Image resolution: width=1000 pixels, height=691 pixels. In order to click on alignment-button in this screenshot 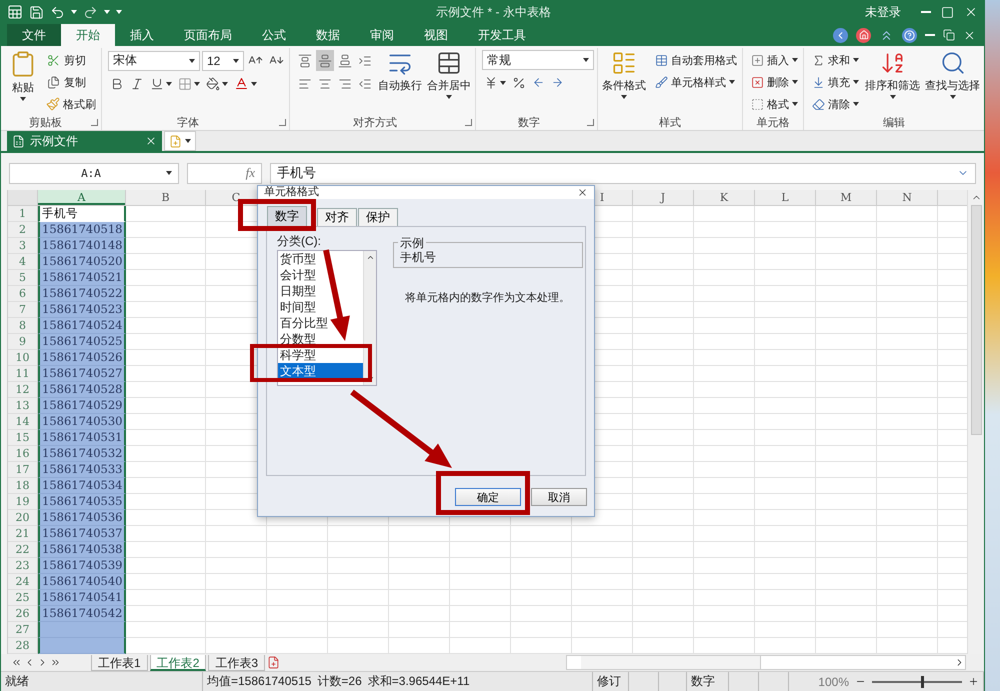, I will do `click(325, 60)`.